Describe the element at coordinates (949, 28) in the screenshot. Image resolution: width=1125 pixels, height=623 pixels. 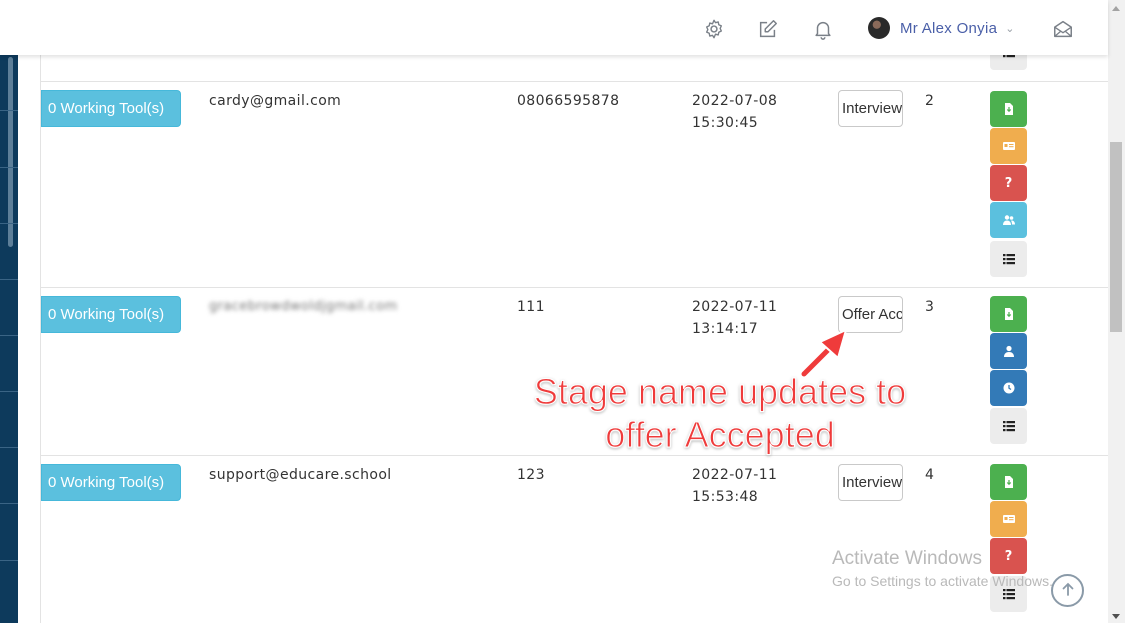
I see `user-name: Mr Alex Onyia` at that location.